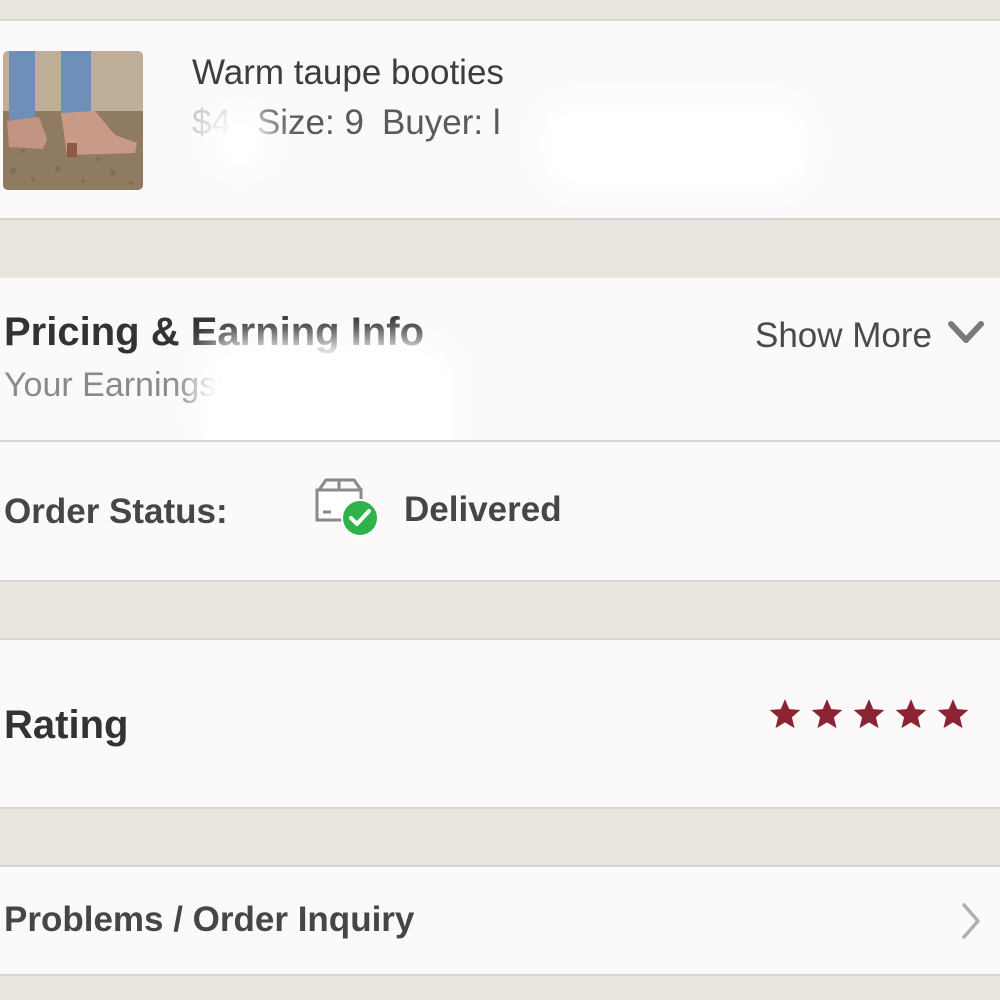  What do you see at coordinates (500, 920) in the screenshot?
I see `problems-inquiry-row: Problems / Order Inquiry` at bounding box center [500, 920].